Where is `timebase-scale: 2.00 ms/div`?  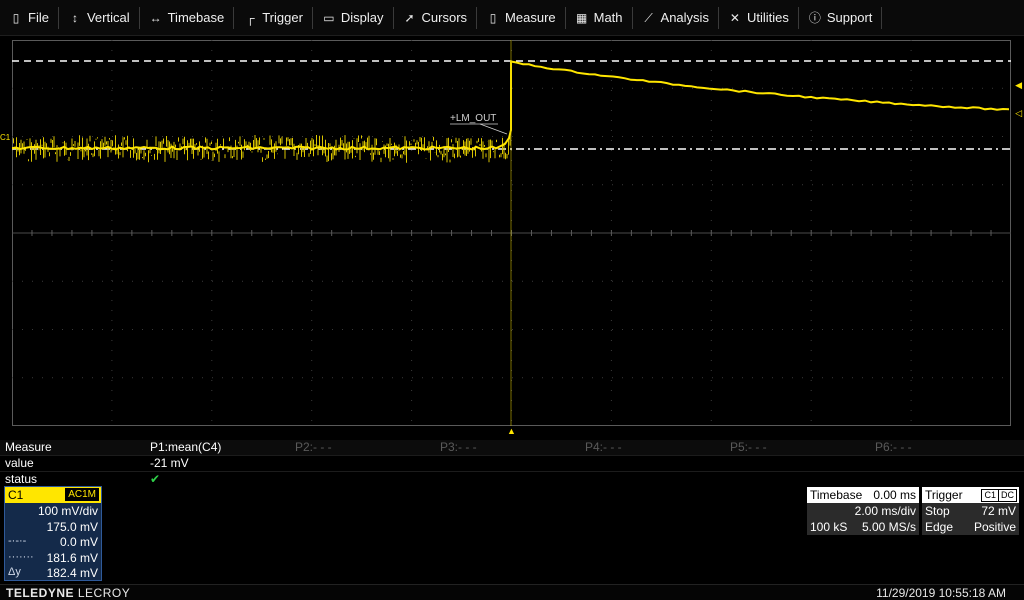 timebase-scale: 2.00 ms/div is located at coordinates (885, 511).